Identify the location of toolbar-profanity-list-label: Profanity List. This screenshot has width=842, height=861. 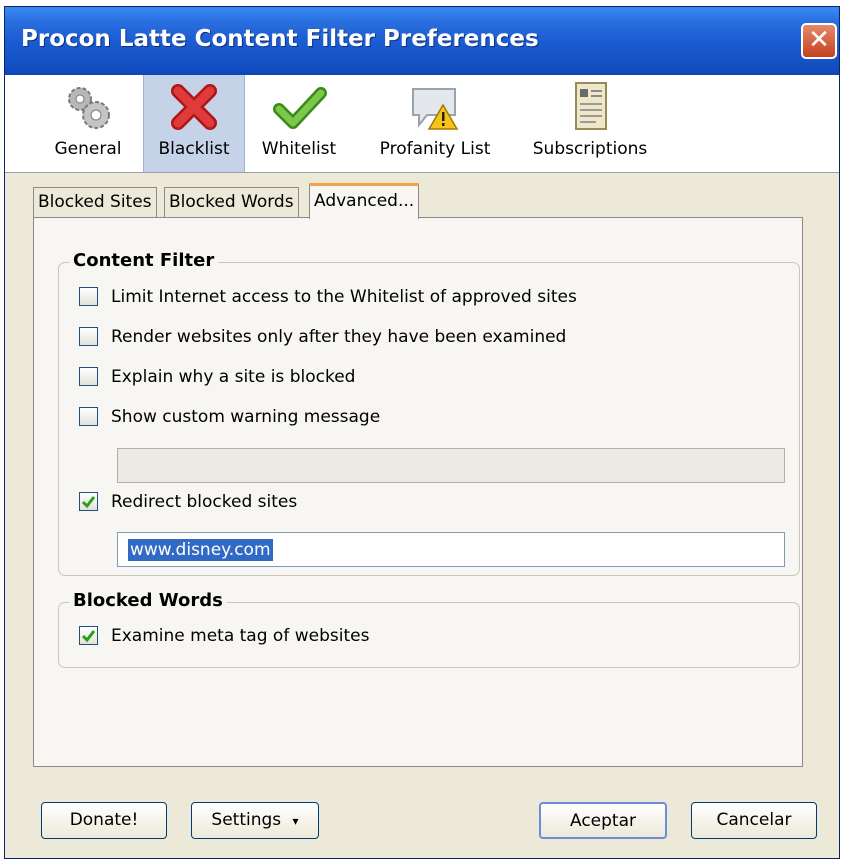
(435, 149).